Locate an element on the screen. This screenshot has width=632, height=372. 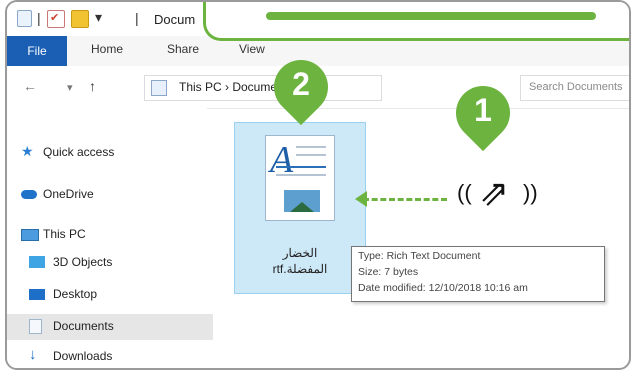
file-item-rtf: A الخضار المفضلة.rtf is located at coordinates (300, 208).